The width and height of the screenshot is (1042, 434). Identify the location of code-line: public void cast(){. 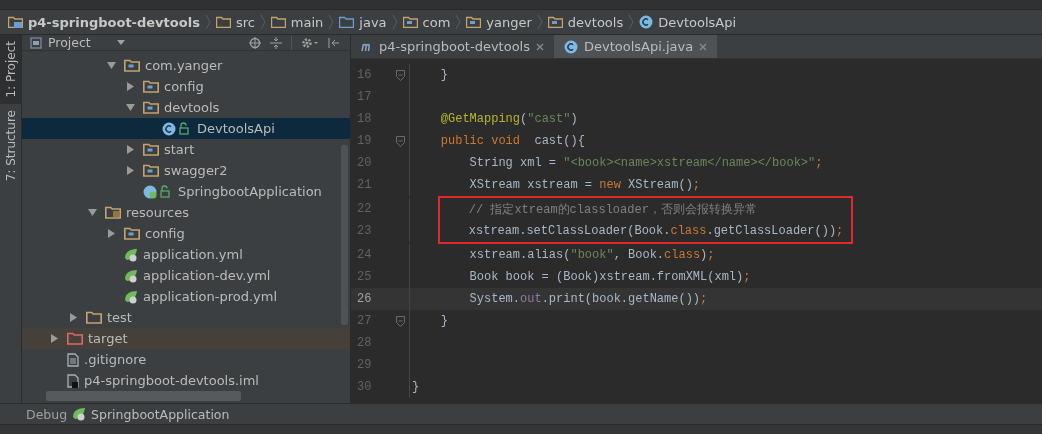
(512, 141).